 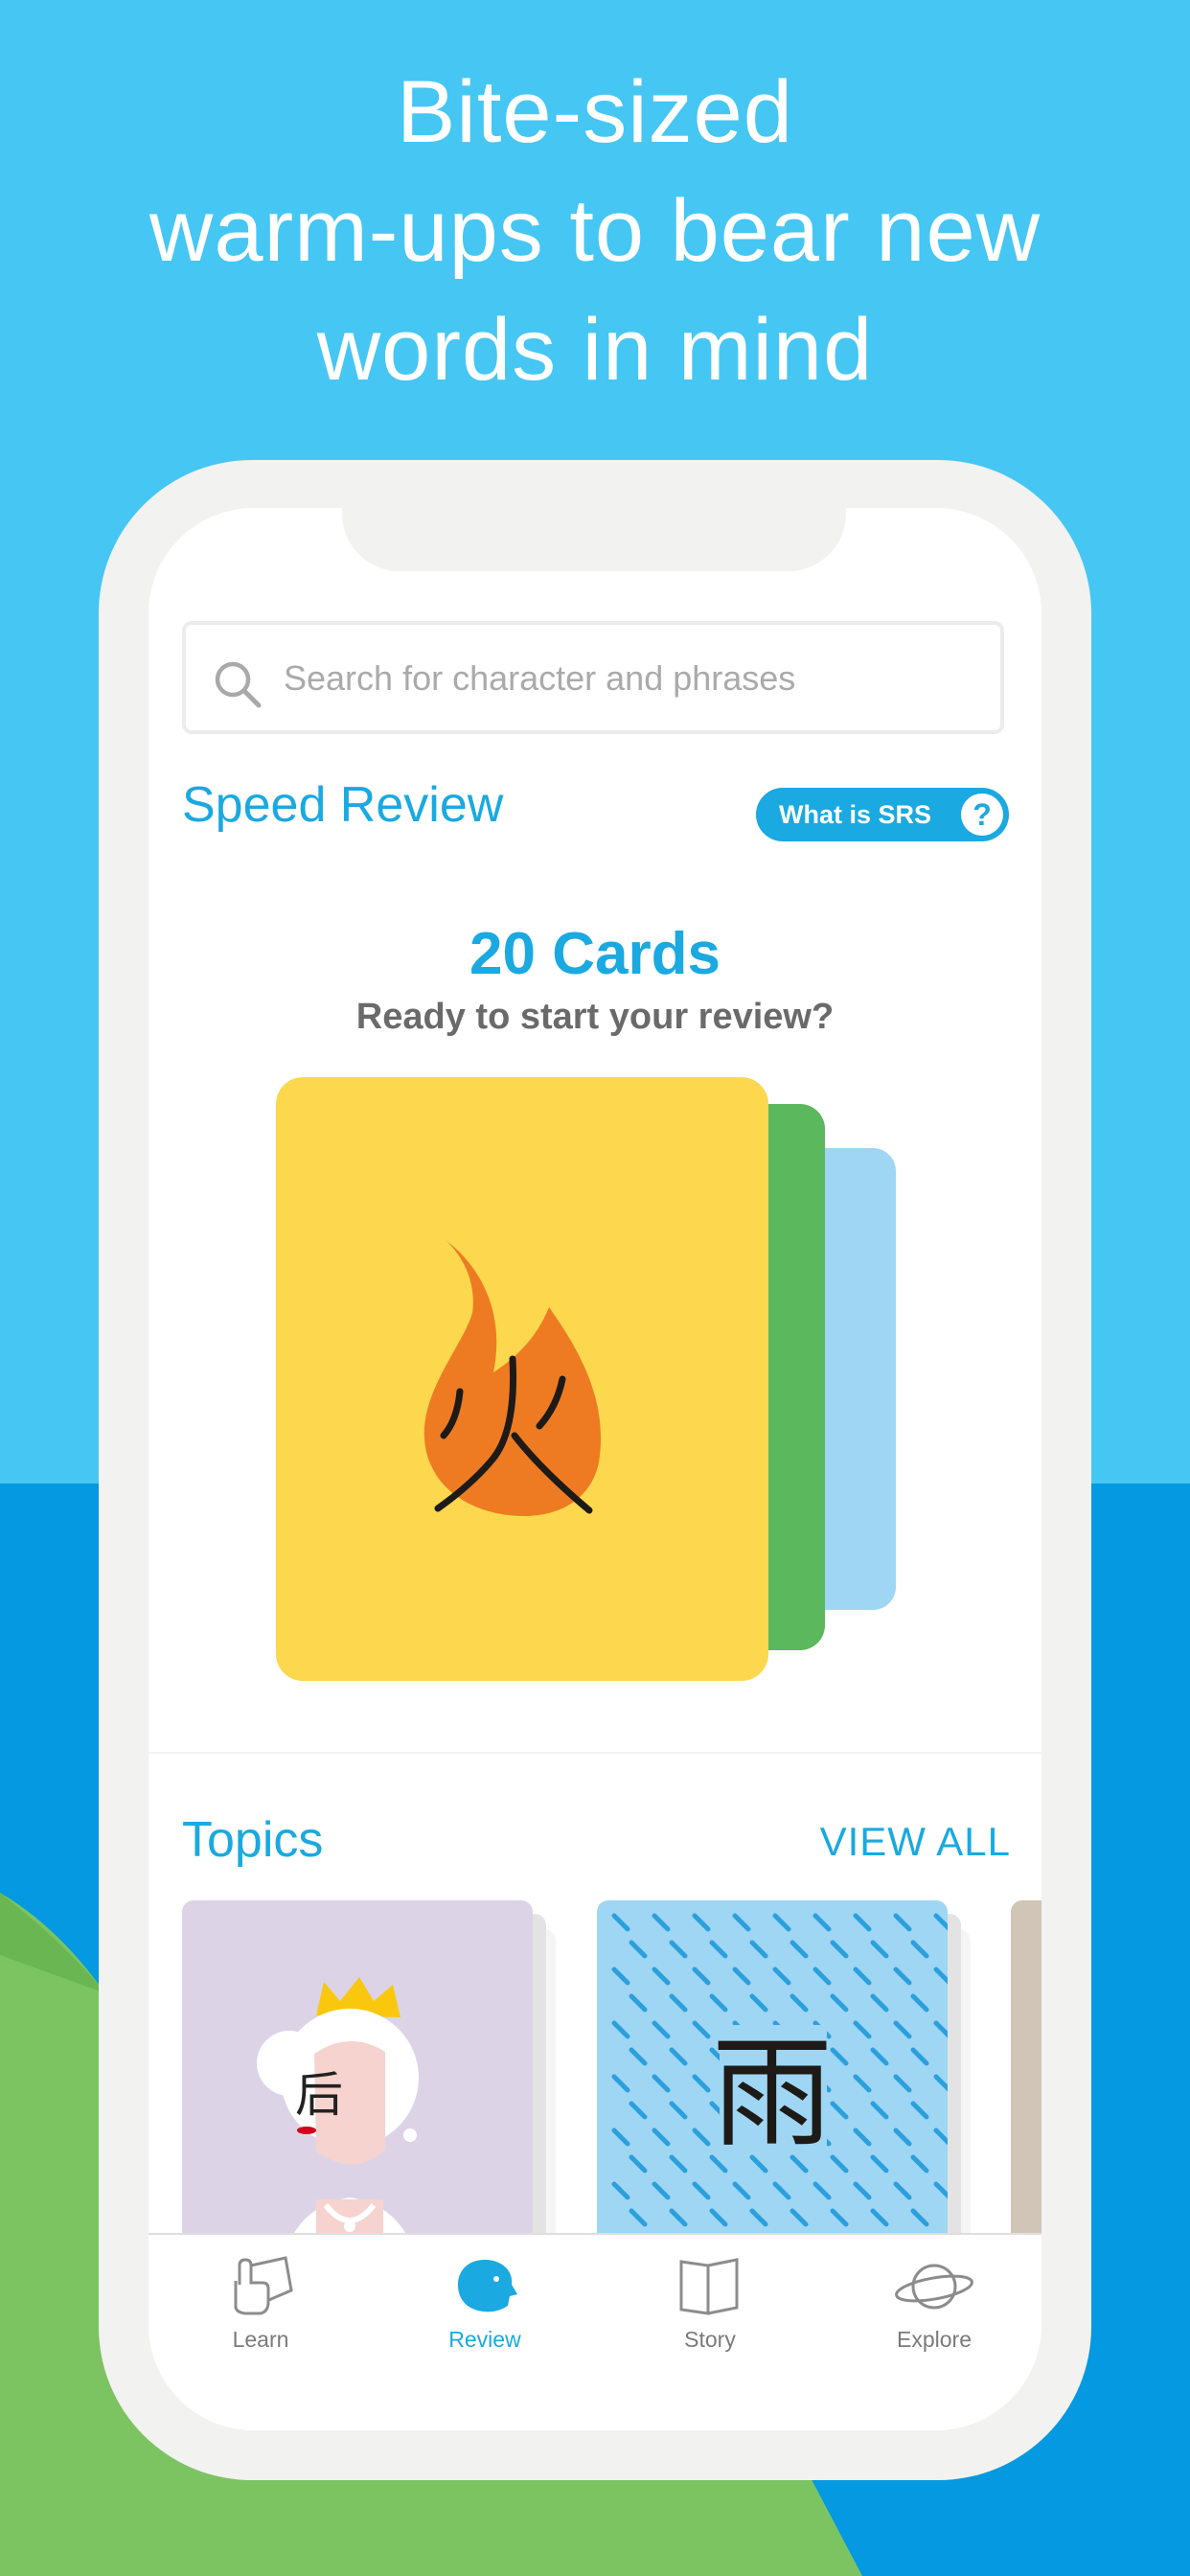 What do you see at coordinates (253, 1840) in the screenshot?
I see `topics-title: Topics` at bounding box center [253, 1840].